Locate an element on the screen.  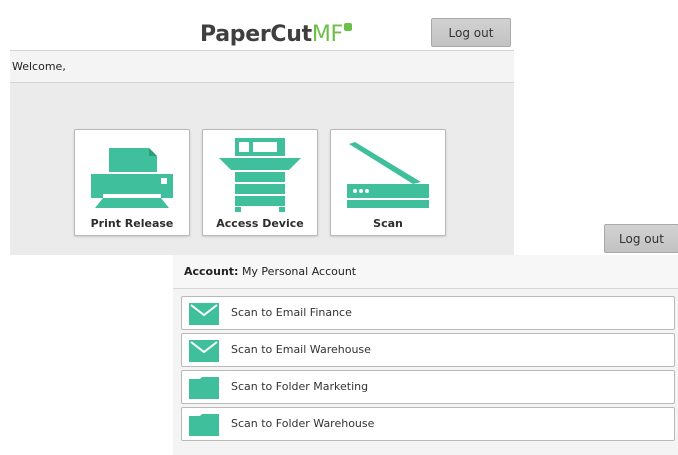
scan-to-folder-marketing: Scan to Folder Marketing is located at coordinates (428, 387).